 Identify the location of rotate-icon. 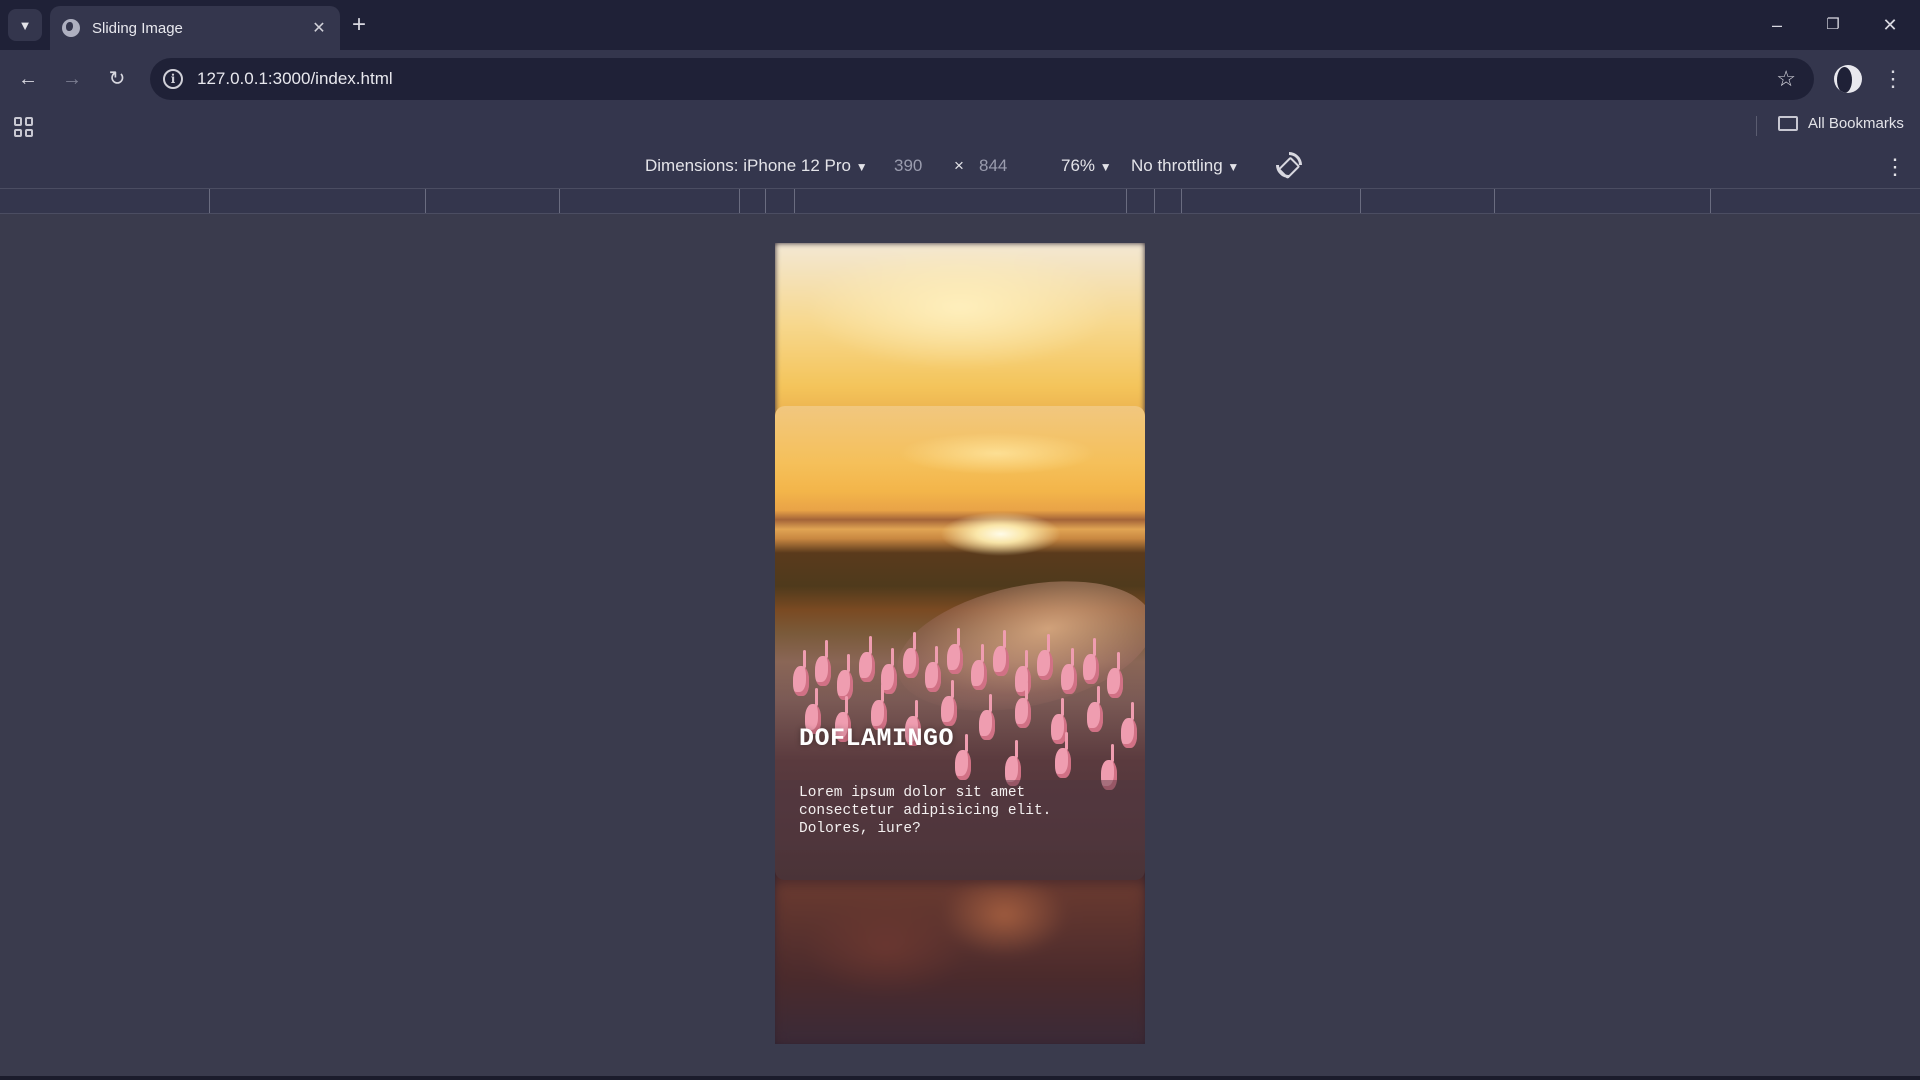
(1289, 165).